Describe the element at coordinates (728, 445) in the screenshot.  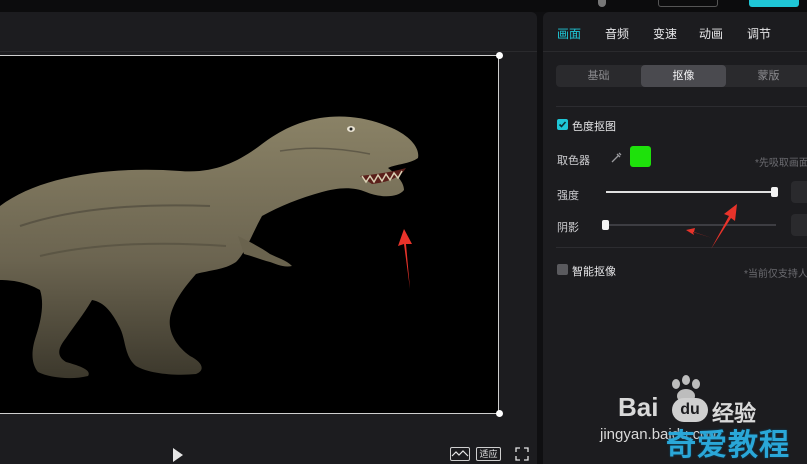
I see `watermark-stamp: 奇爱教程` at that location.